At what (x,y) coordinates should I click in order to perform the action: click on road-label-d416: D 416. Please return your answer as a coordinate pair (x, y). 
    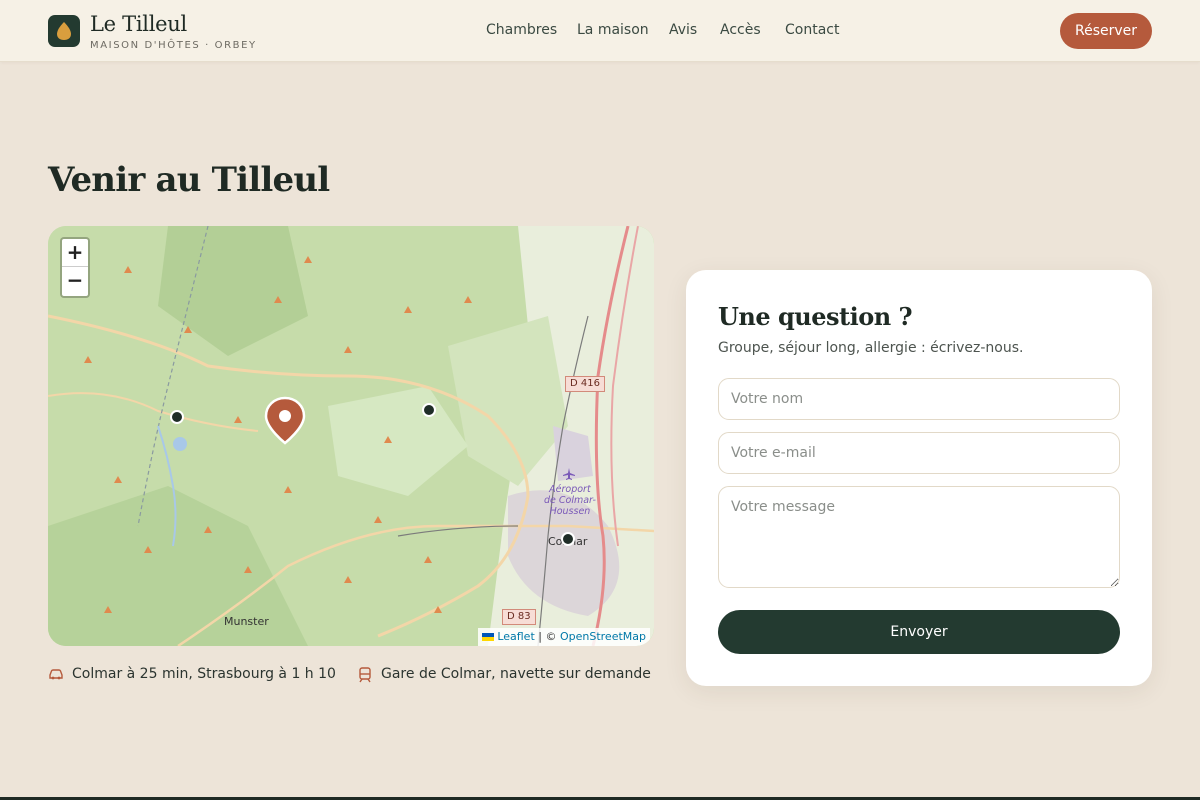
    Looking at the image, I should click on (585, 384).